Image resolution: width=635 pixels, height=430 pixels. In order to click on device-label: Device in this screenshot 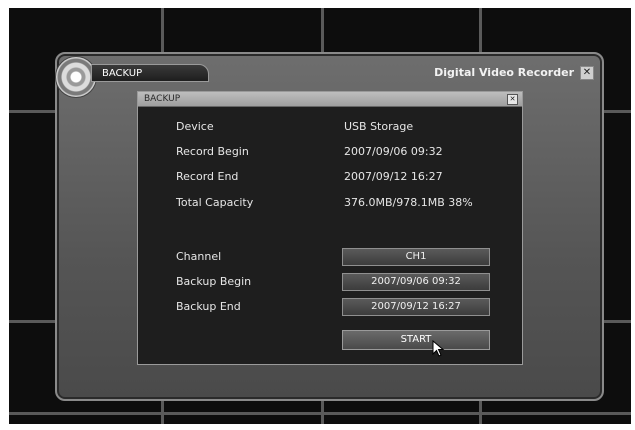, I will do `click(195, 126)`.